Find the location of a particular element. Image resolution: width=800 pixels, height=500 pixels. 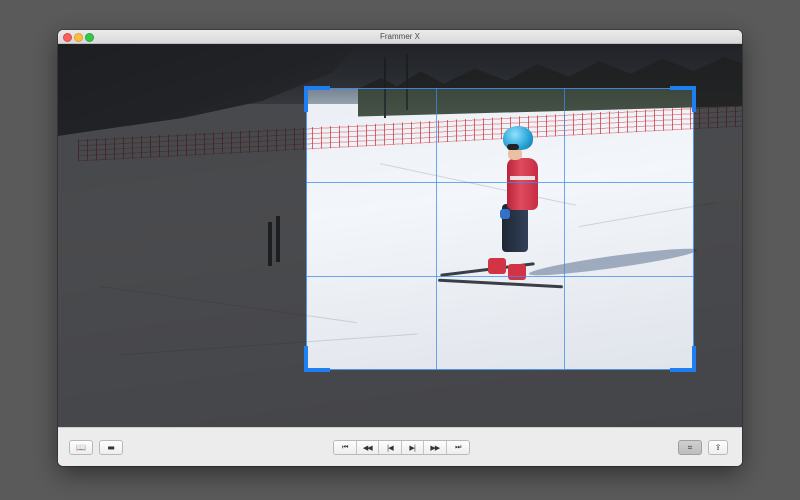

crop-handle-top-right is located at coordinates (683, 99).